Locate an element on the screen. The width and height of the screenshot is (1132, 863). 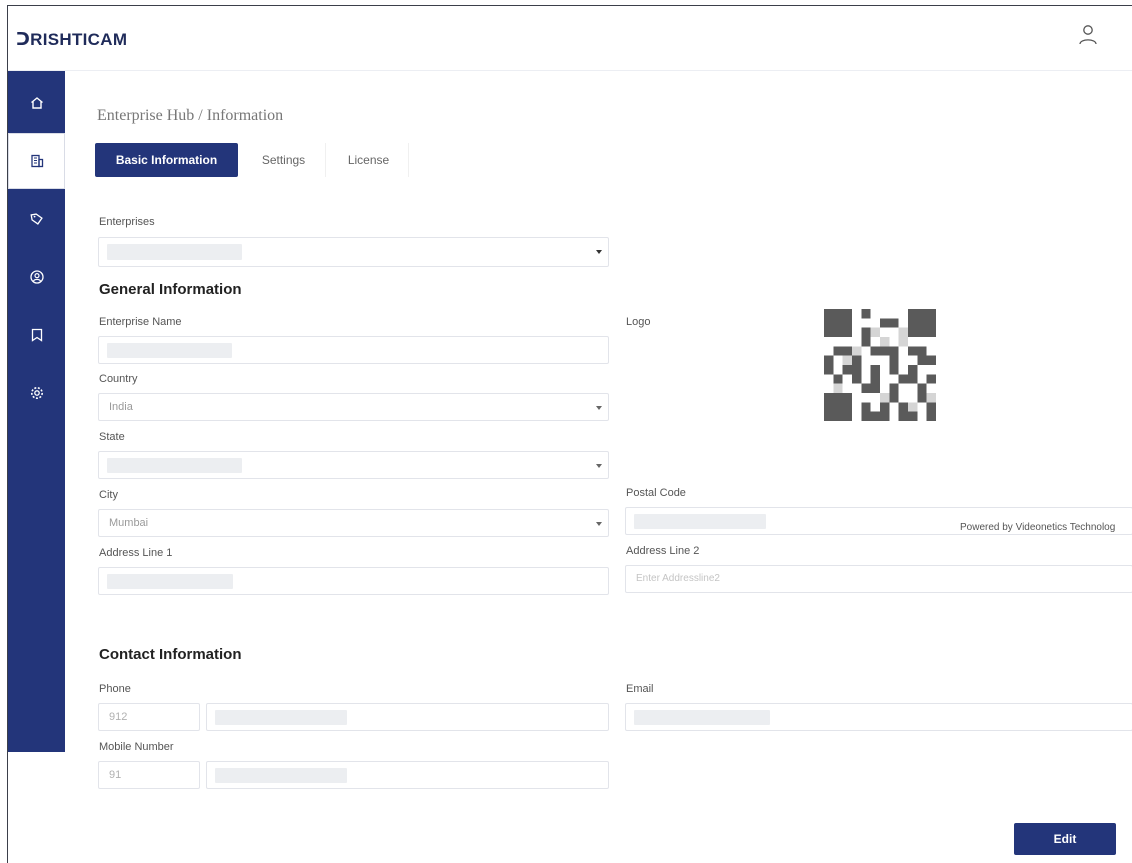
logo-label: Logo is located at coordinates (638, 322).